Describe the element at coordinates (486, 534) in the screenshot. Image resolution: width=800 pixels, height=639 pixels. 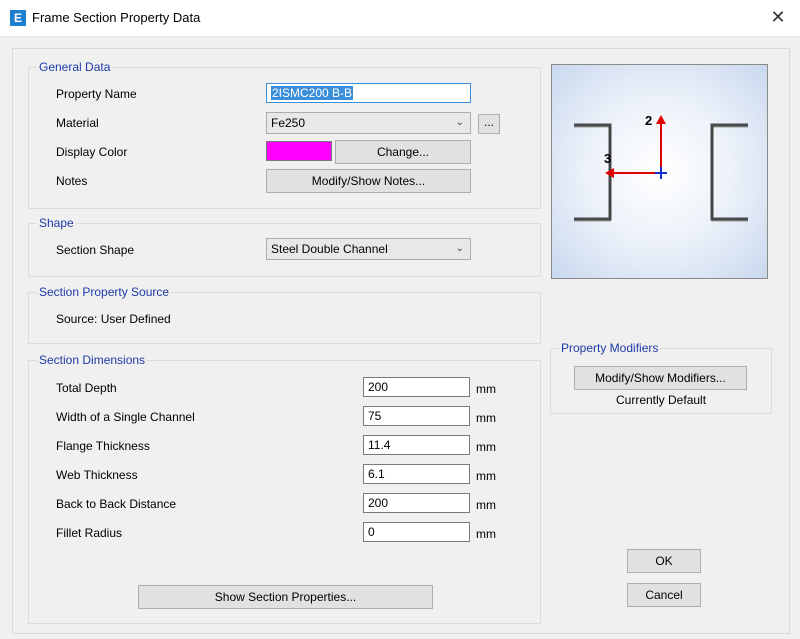
I see `fillet-radius-unit: mm` at that location.